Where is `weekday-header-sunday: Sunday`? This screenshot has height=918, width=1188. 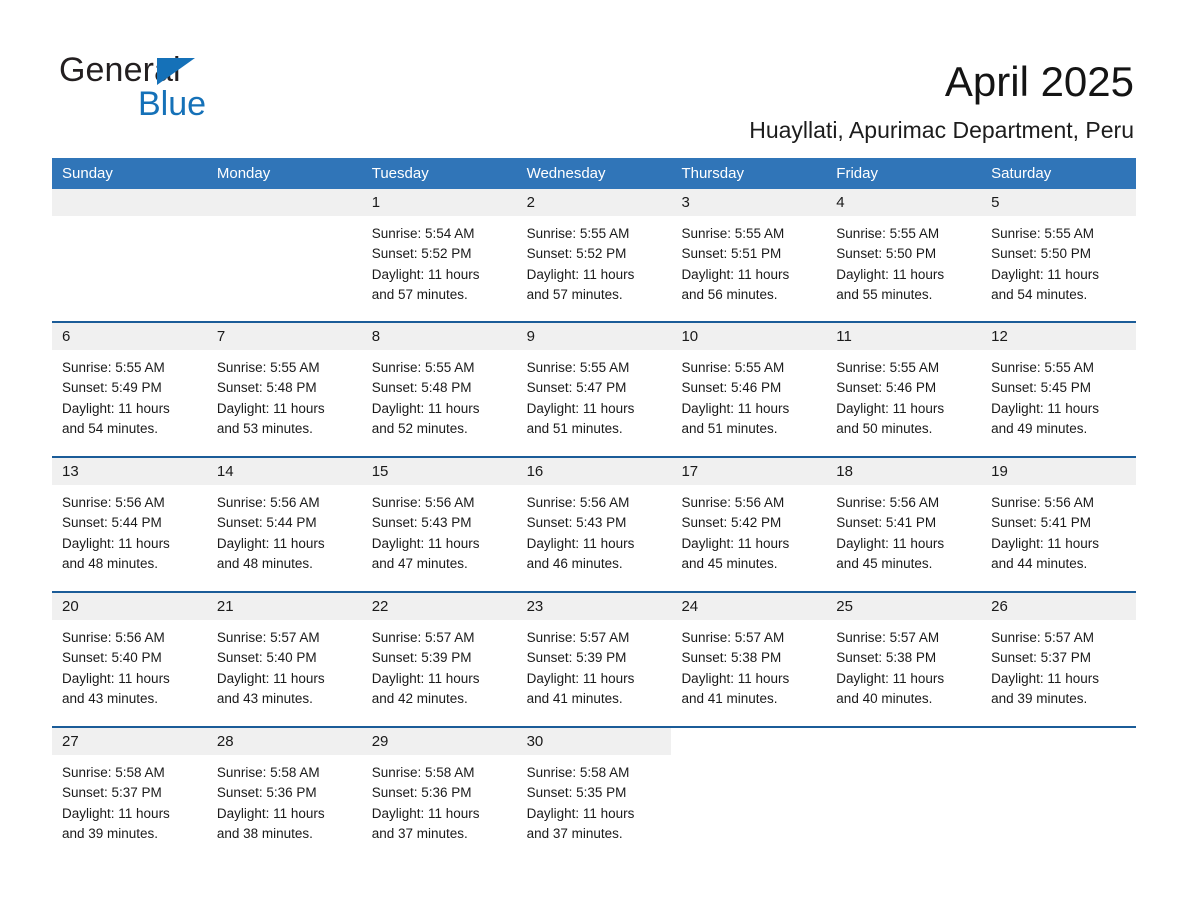
weekday-header-sunday: Sunday is located at coordinates (87, 173).